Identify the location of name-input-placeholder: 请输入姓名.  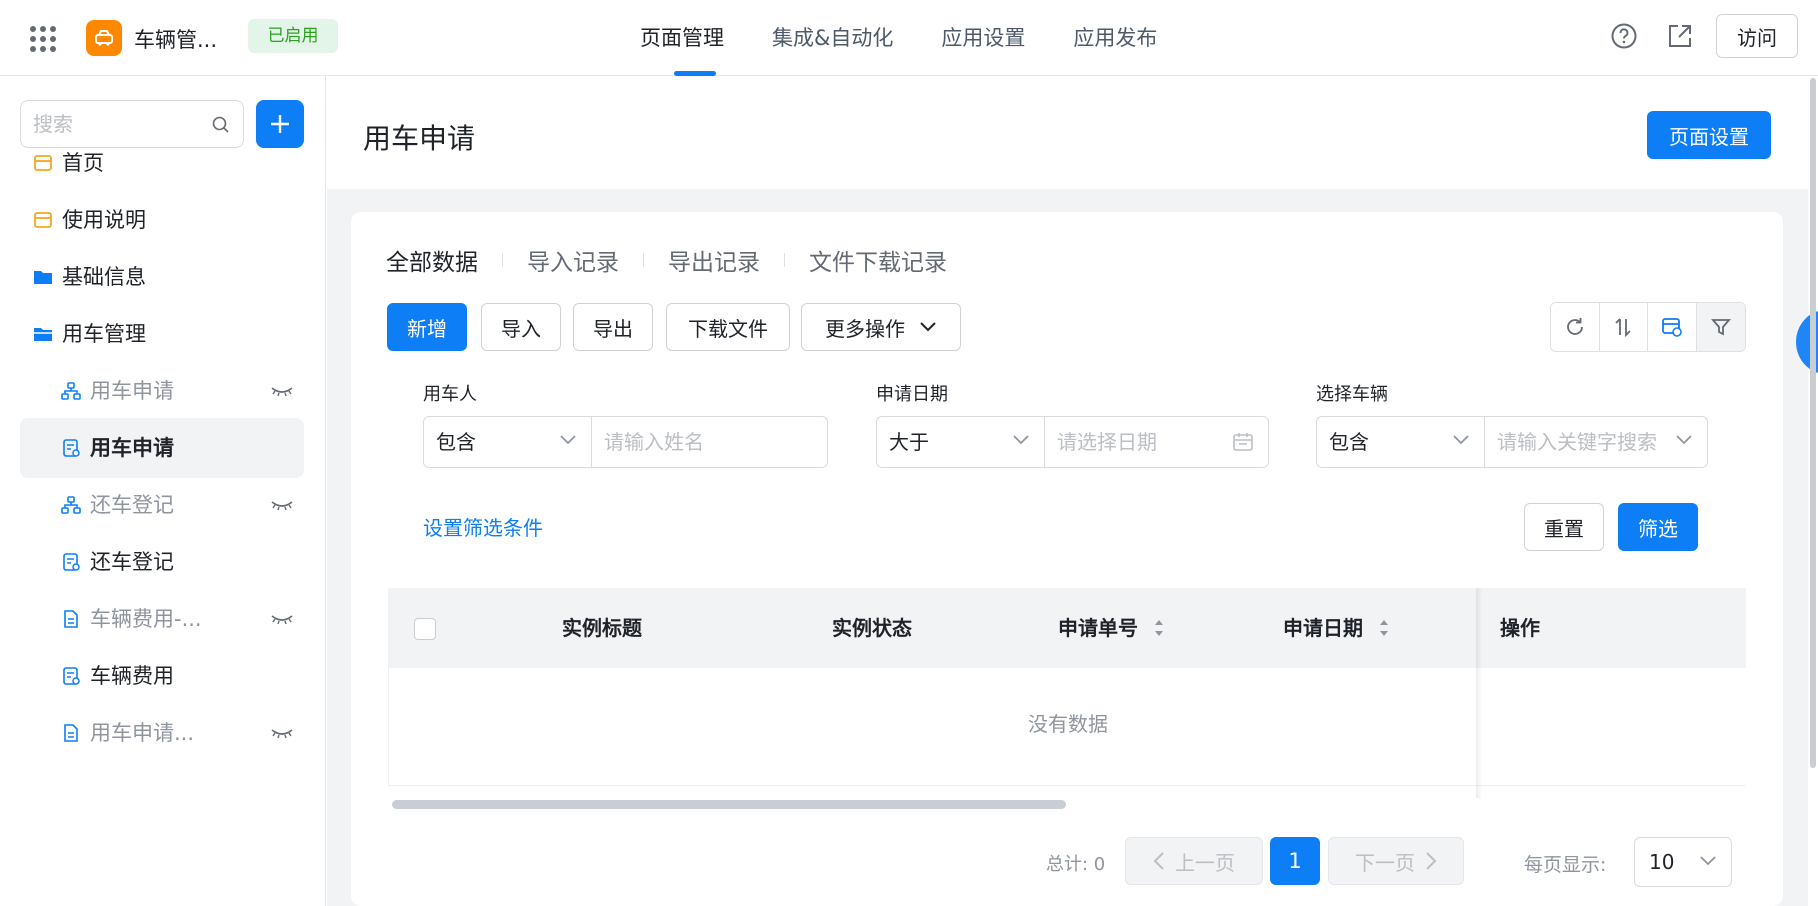
(654, 442).